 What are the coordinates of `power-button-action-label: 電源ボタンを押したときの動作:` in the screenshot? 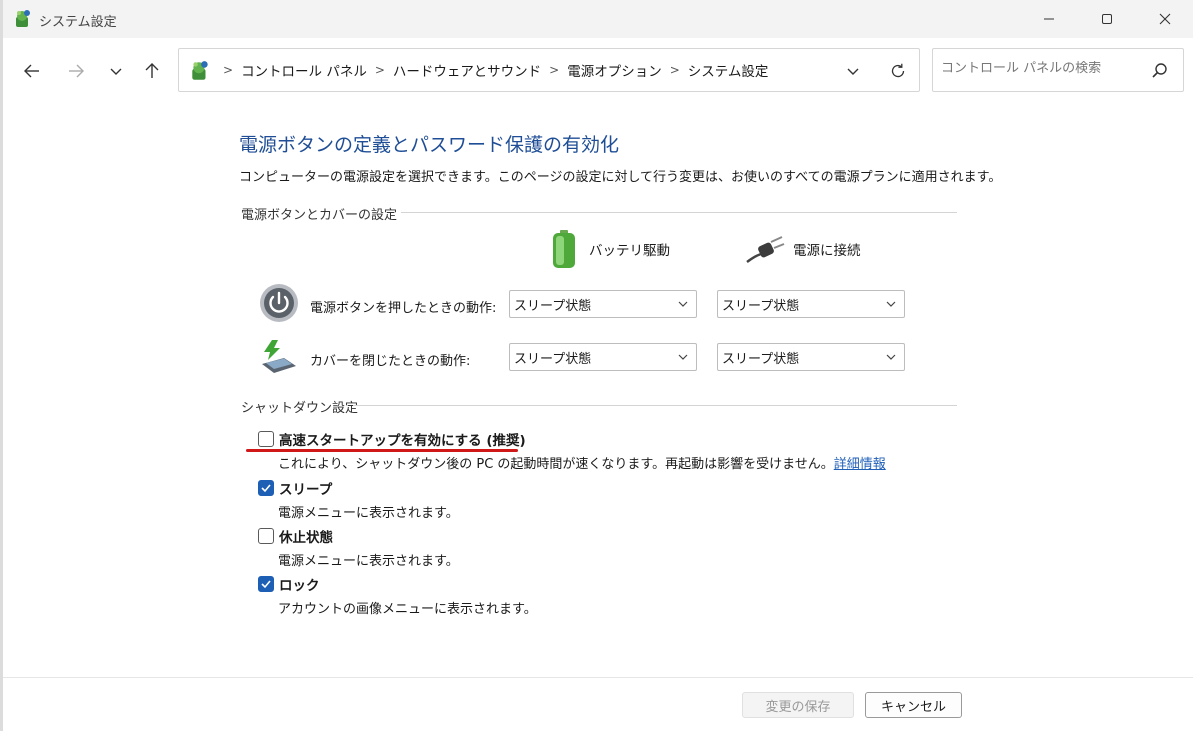 It's located at (403, 308).